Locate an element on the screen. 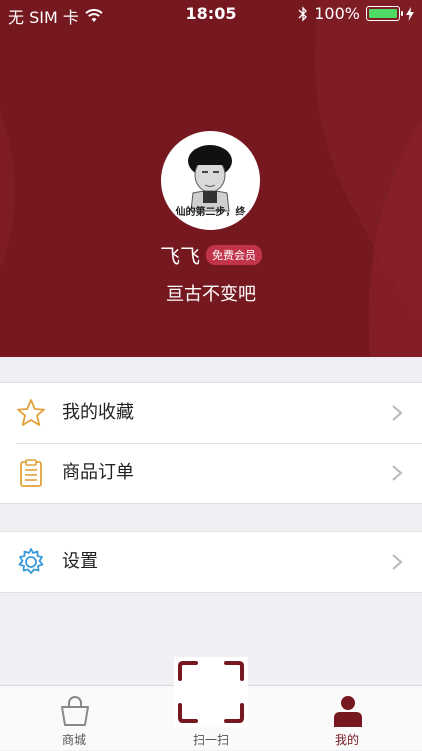  member-badge: 免费会员 is located at coordinates (234, 254).